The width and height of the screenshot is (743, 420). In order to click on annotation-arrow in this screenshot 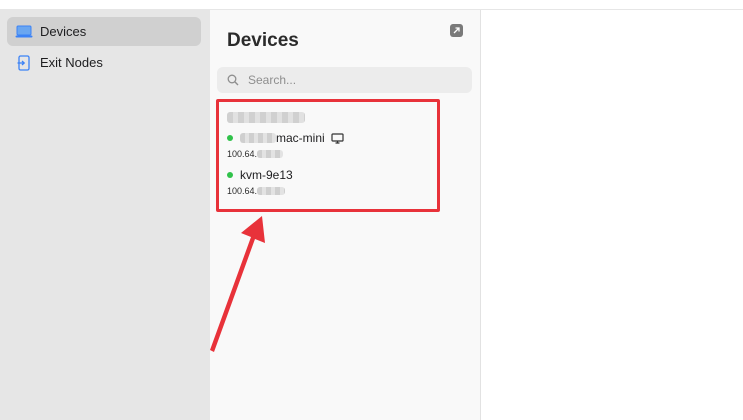, I will do `click(237, 284)`.